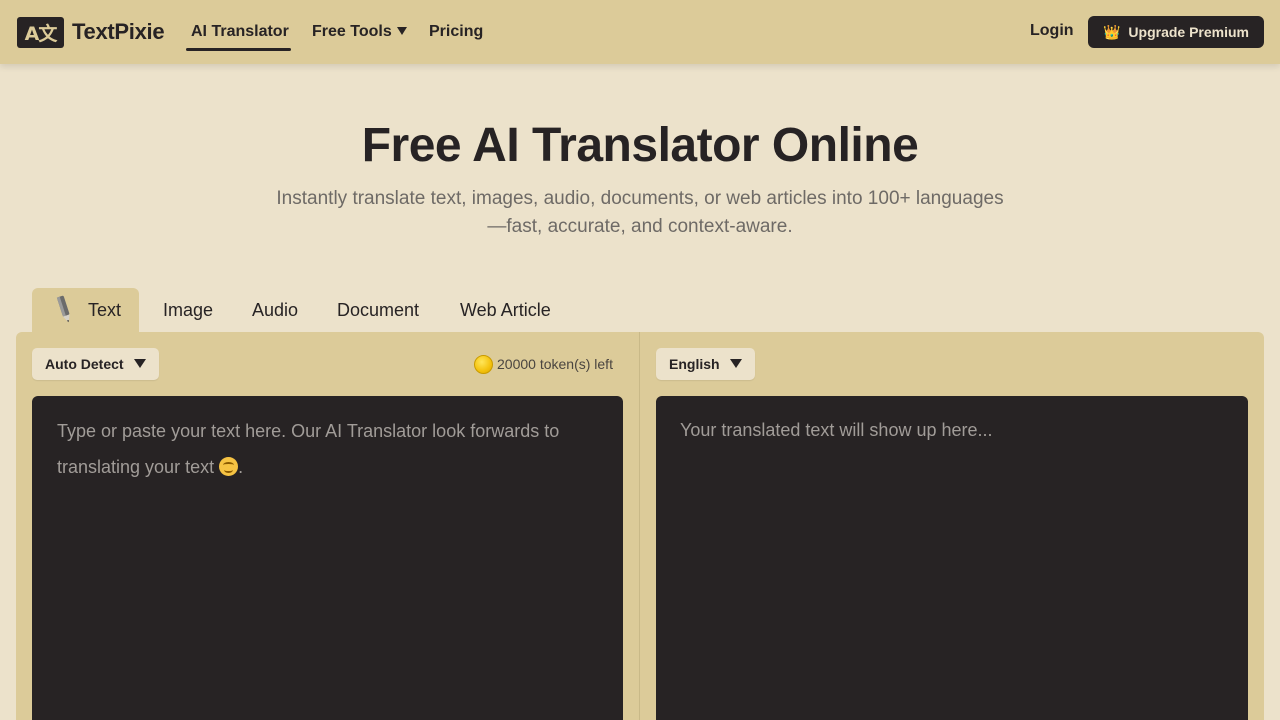 Image resolution: width=1280 pixels, height=720 pixels. Describe the element at coordinates (352, 31) in the screenshot. I see `nav-free-tools-label: Free Tools` at that location.